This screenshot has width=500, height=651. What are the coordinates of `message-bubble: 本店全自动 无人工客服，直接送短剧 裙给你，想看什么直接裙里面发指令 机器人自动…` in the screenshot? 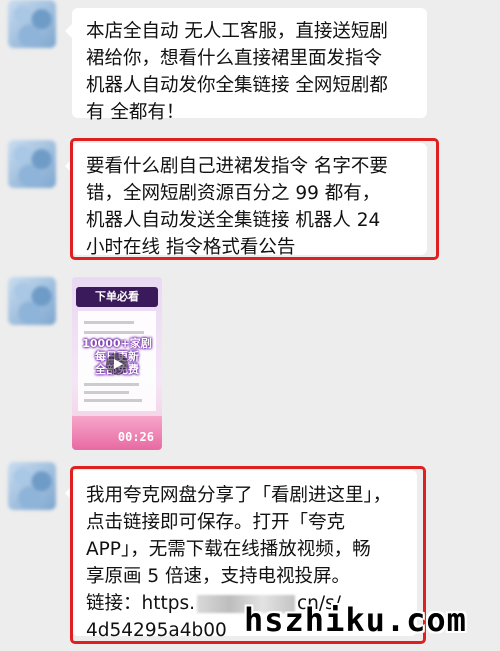 It's located at (246, 65).